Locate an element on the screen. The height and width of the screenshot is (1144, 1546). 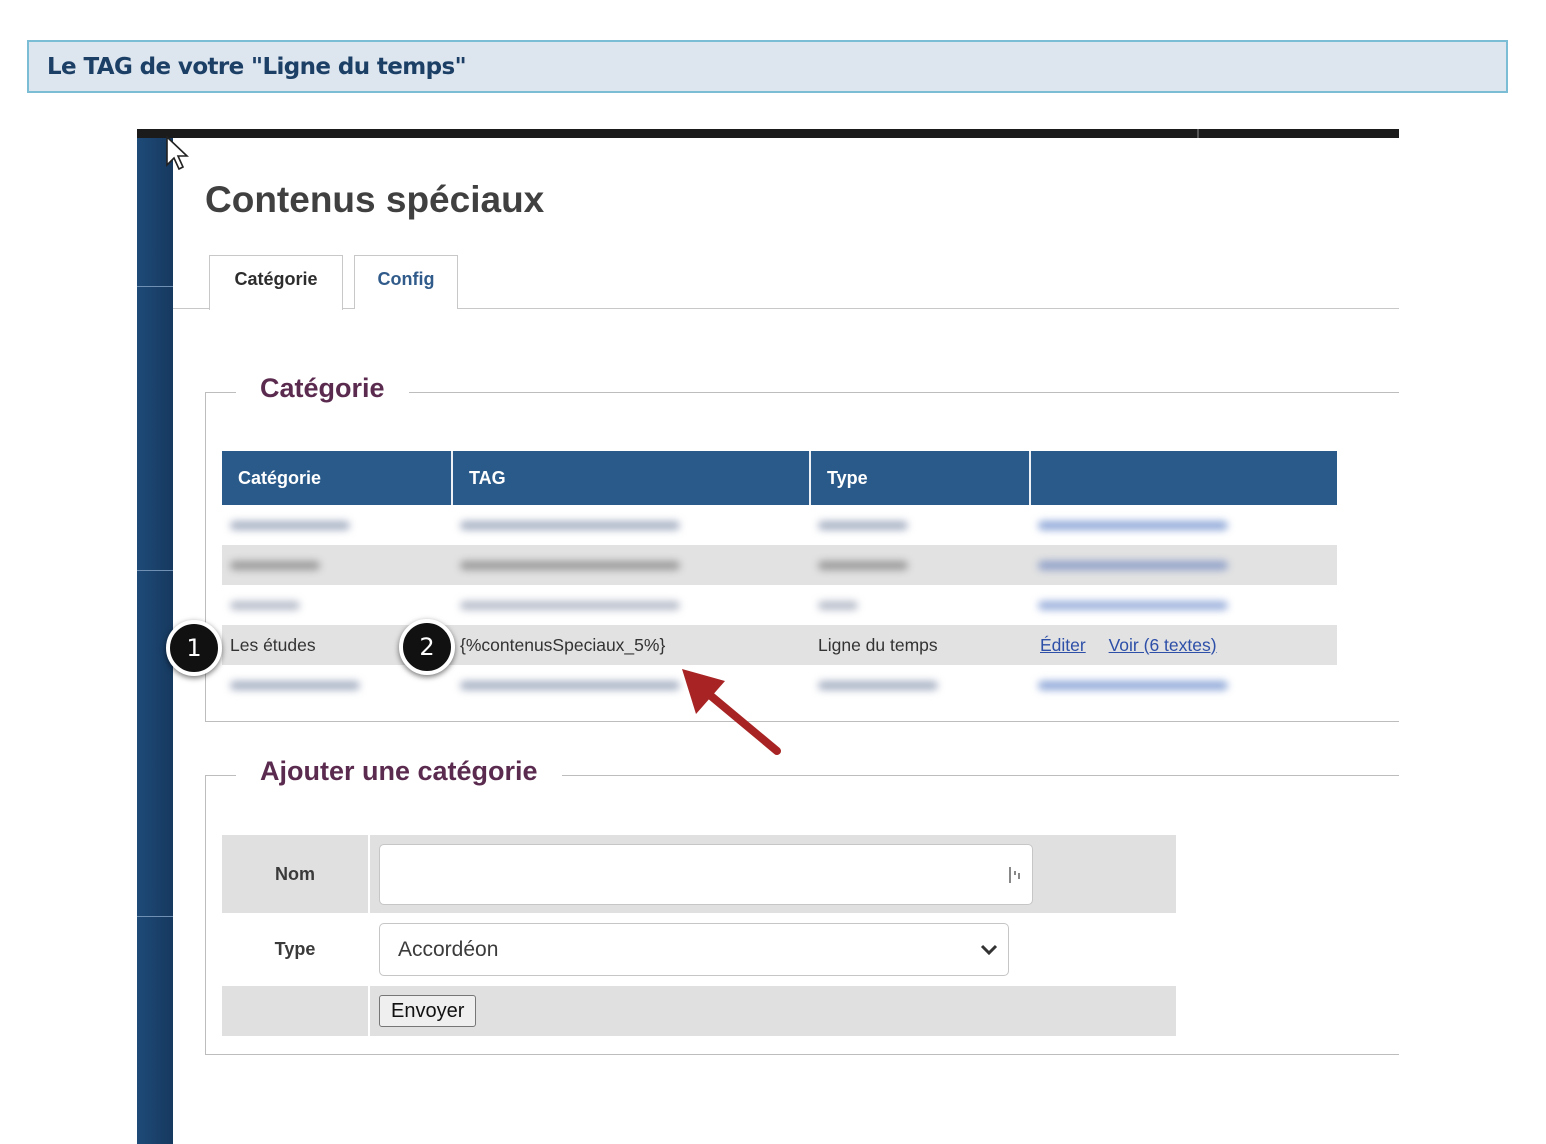
top-bar is located at coordinates (768, 133).